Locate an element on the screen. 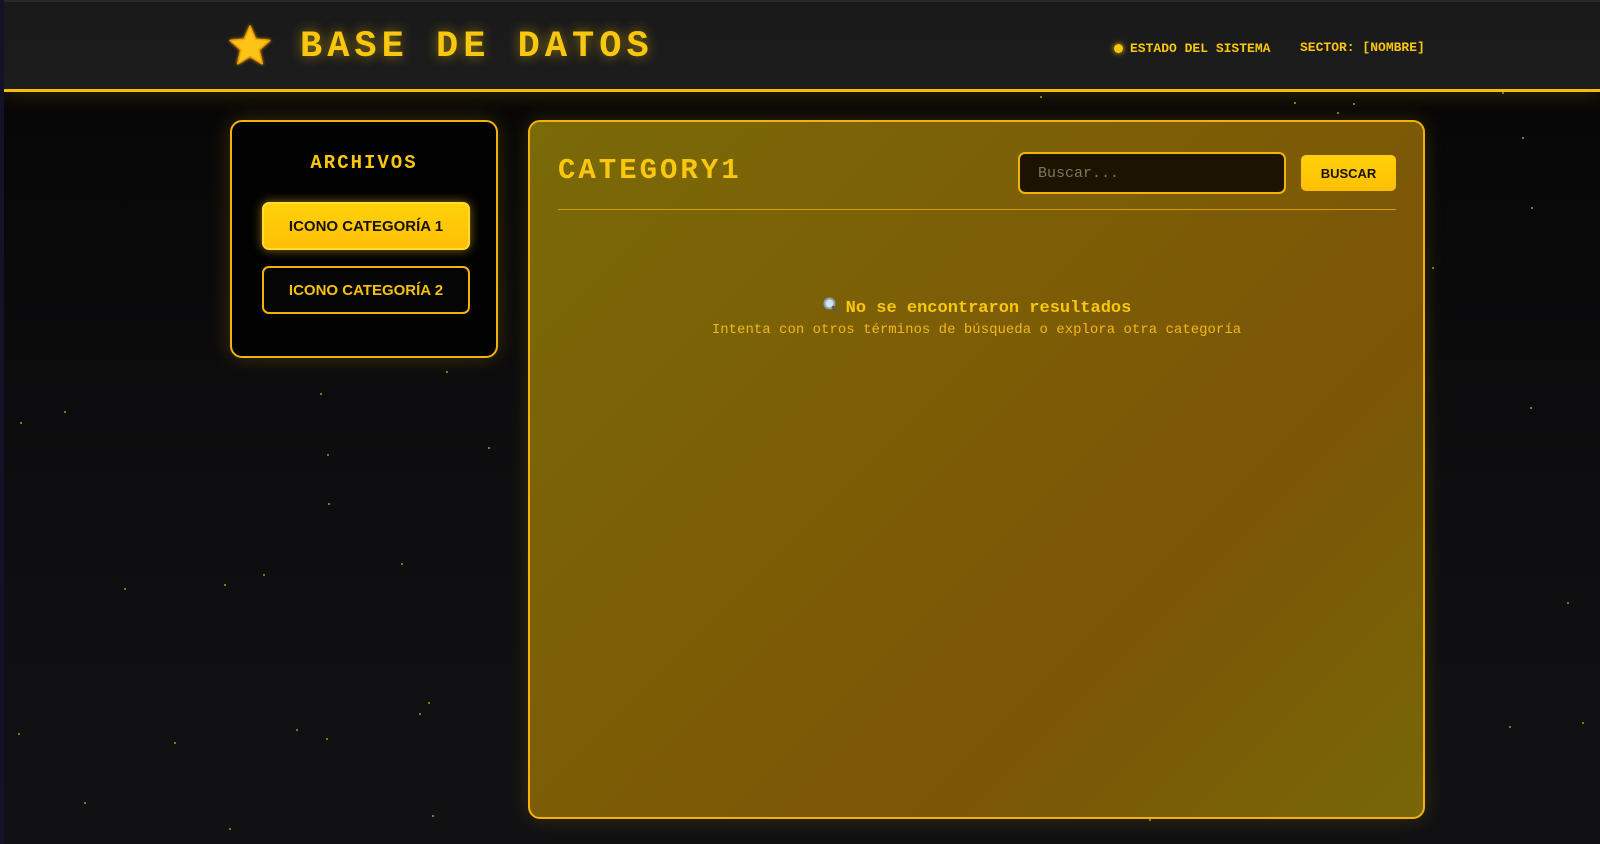  search-button: BUSCAR is located at coordinates (1348, 173).